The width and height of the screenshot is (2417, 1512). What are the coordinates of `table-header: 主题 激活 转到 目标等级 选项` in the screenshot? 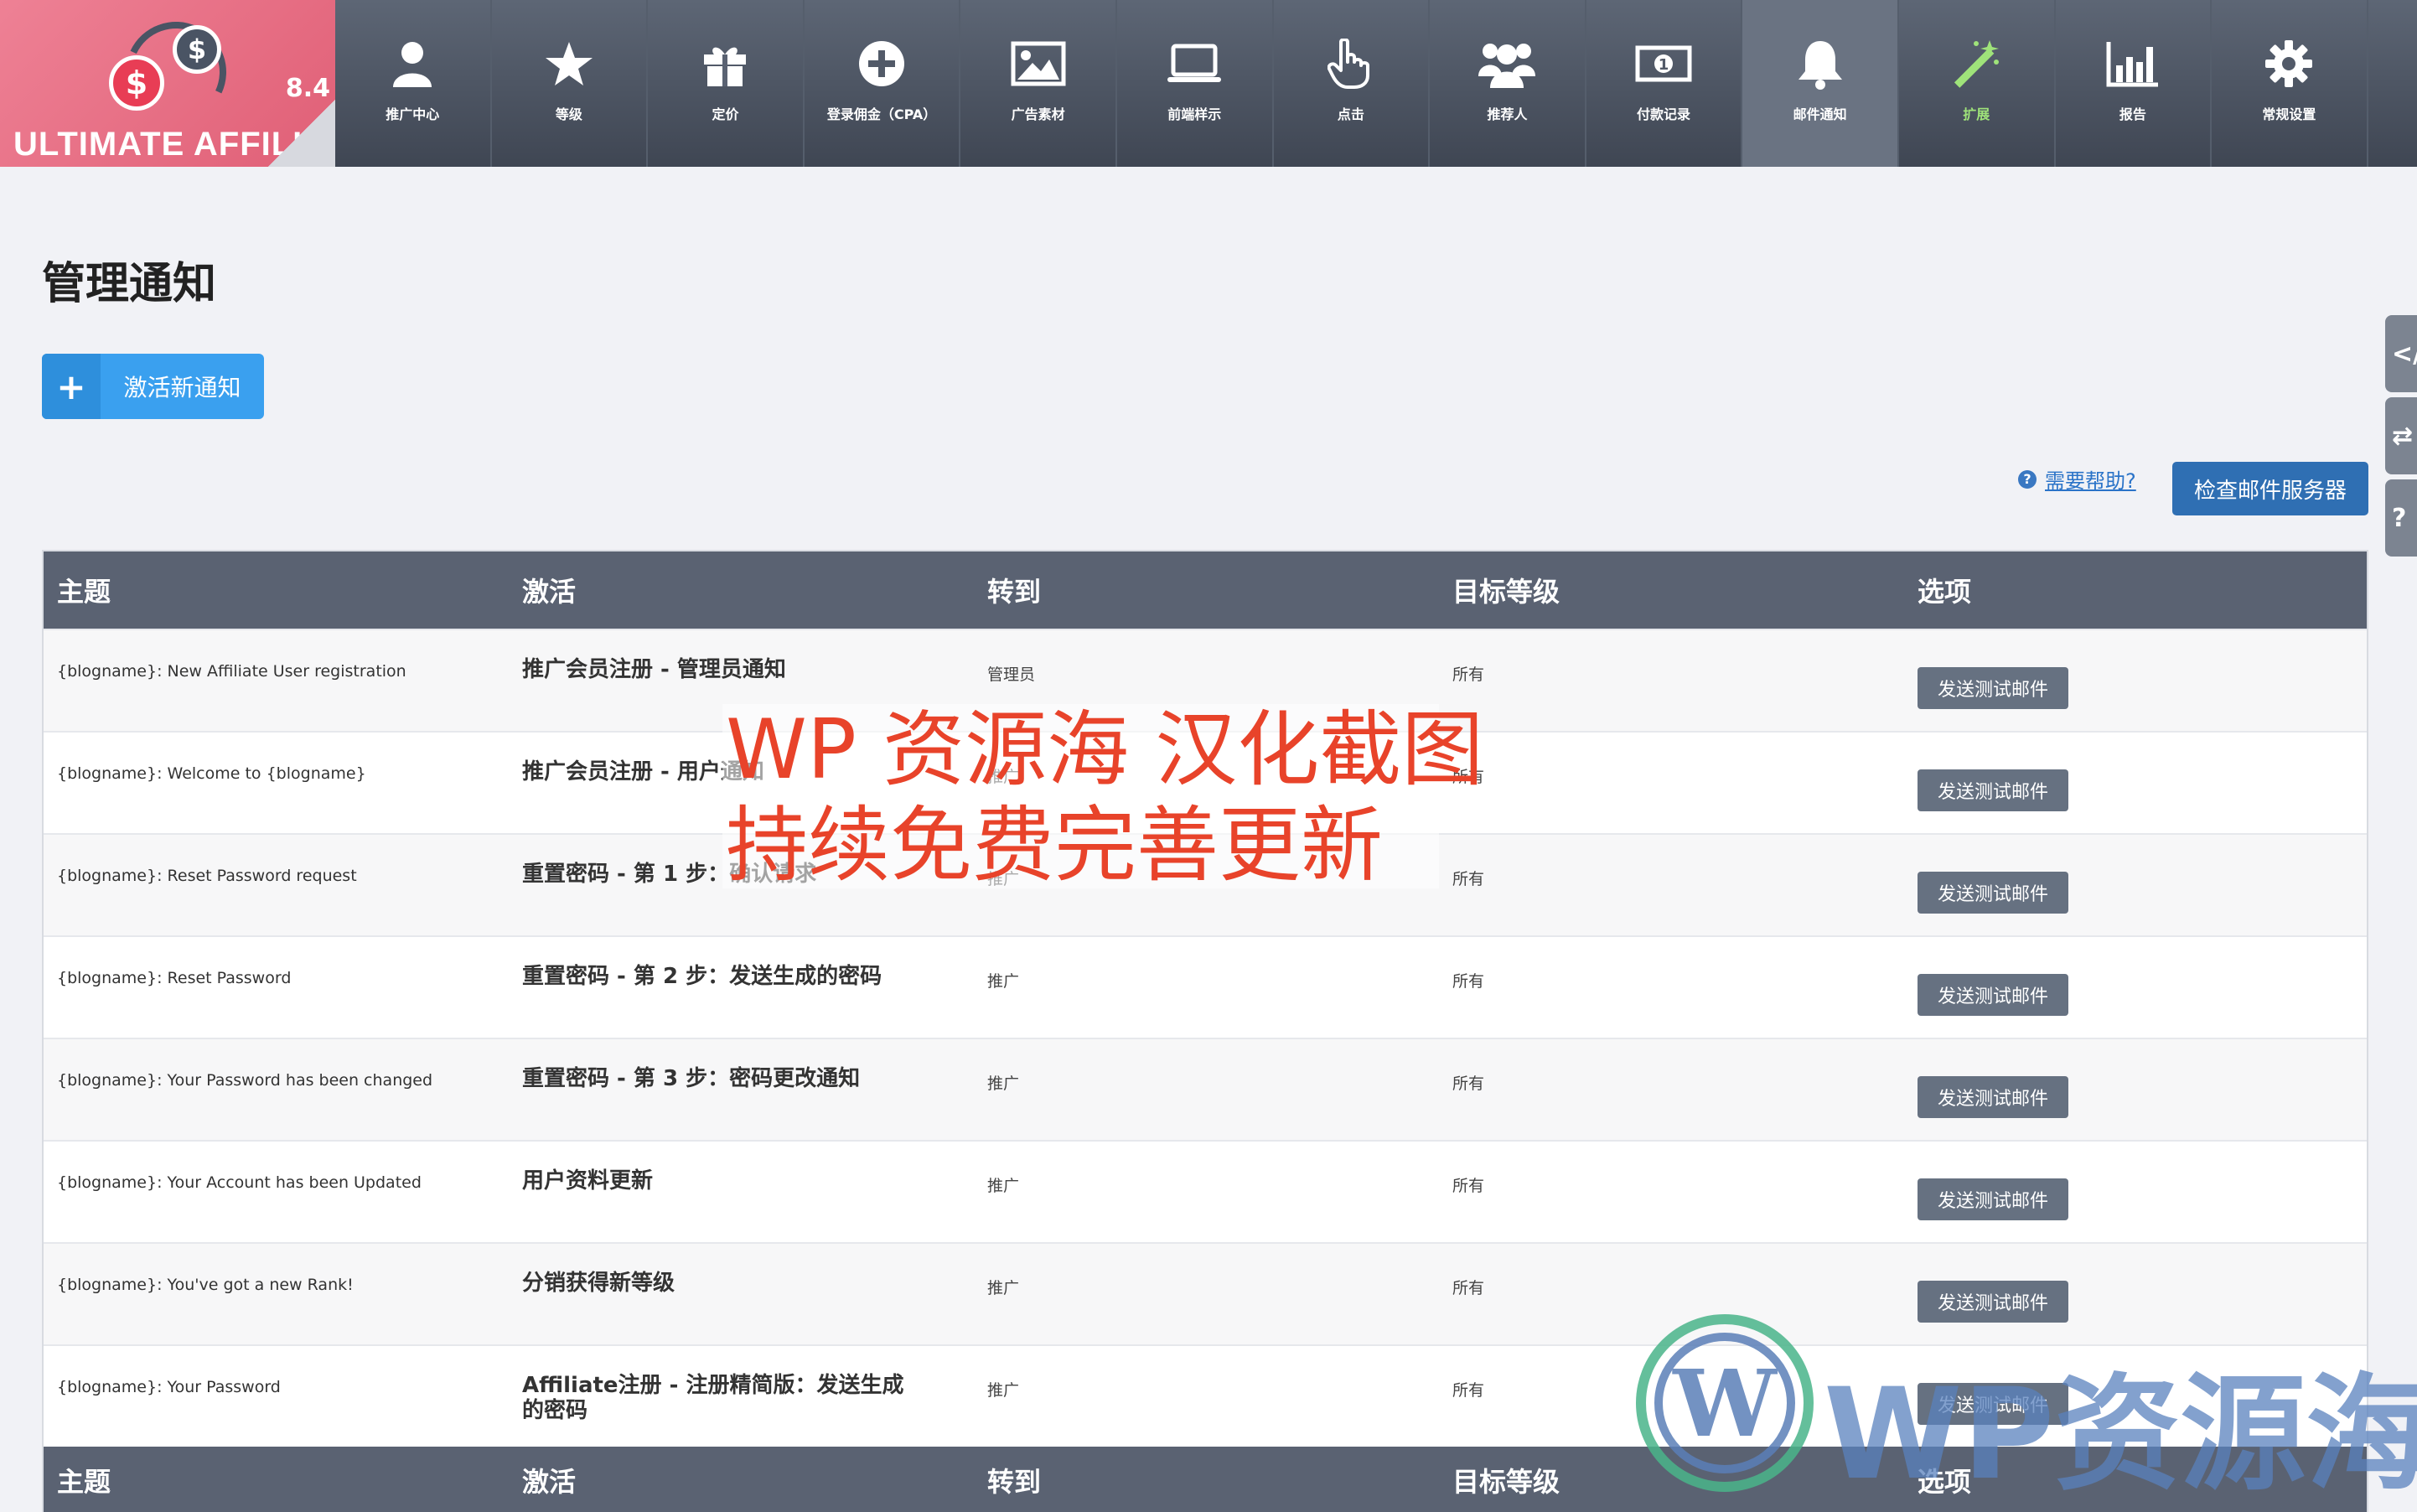 It's located at (1205, 590).